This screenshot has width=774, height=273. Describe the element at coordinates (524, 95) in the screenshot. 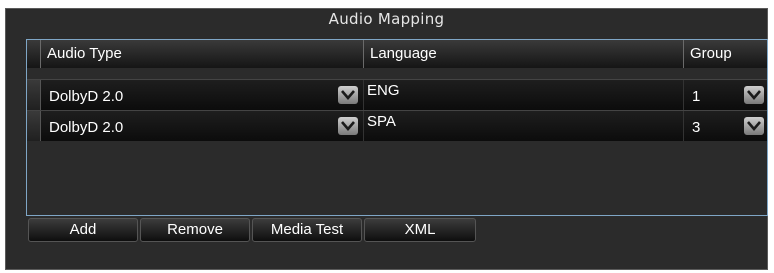

I see `language-cell: ENG` at that location.